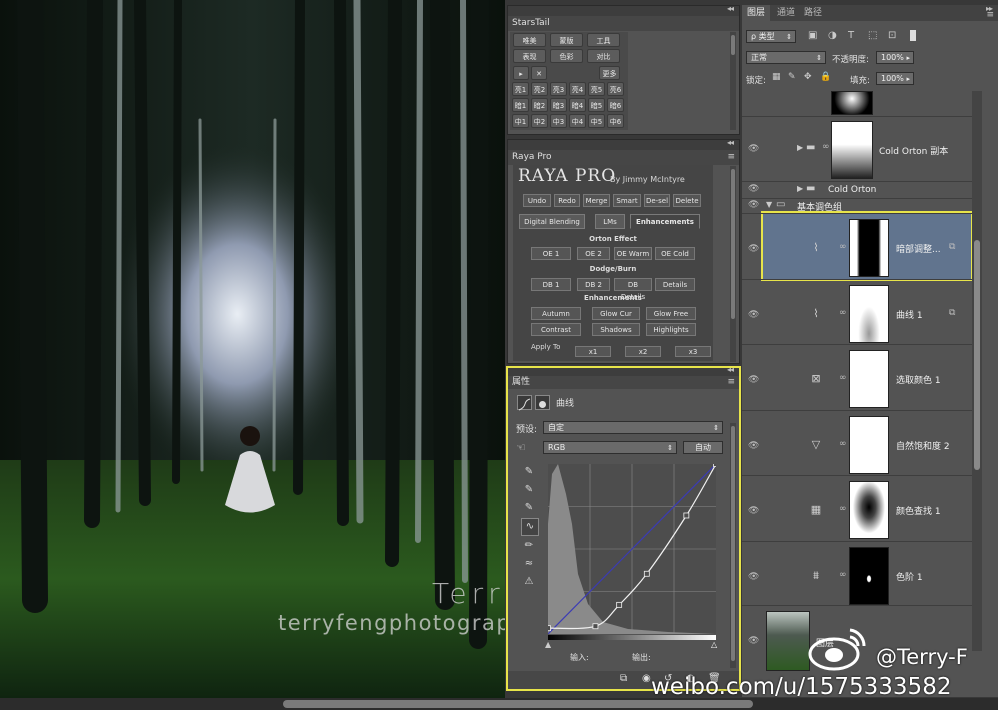  I want to click on raya-pro-tab: Raya Pro ≡, so click(623, 157).